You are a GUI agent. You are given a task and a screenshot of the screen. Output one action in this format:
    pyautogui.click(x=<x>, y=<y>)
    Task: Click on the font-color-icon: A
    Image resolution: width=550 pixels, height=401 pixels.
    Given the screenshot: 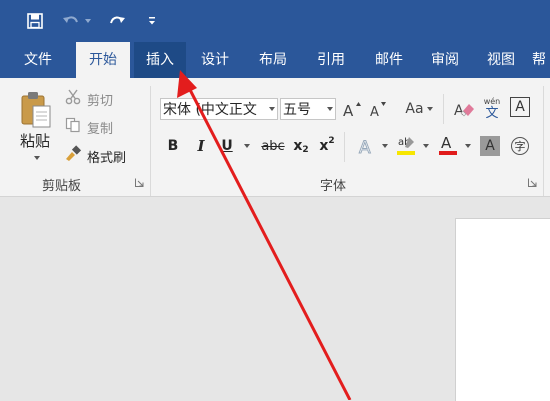 What is the action you would take?
    pyautogui.click(x=448, y=145)
    